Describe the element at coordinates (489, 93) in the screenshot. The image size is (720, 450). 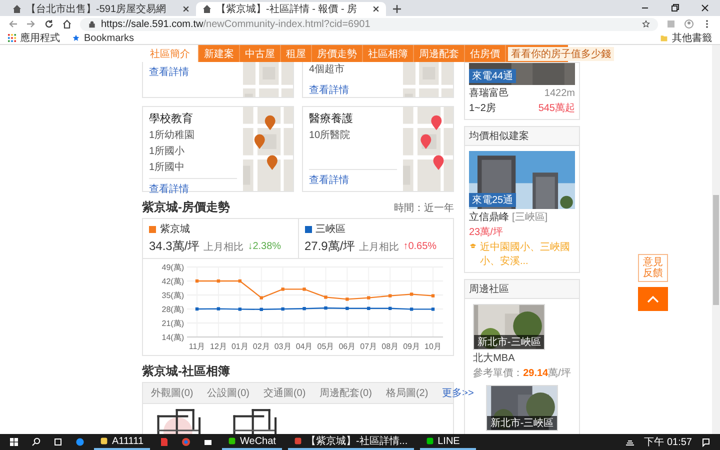
I see `project-name: 喜瑞富邑` at that location.